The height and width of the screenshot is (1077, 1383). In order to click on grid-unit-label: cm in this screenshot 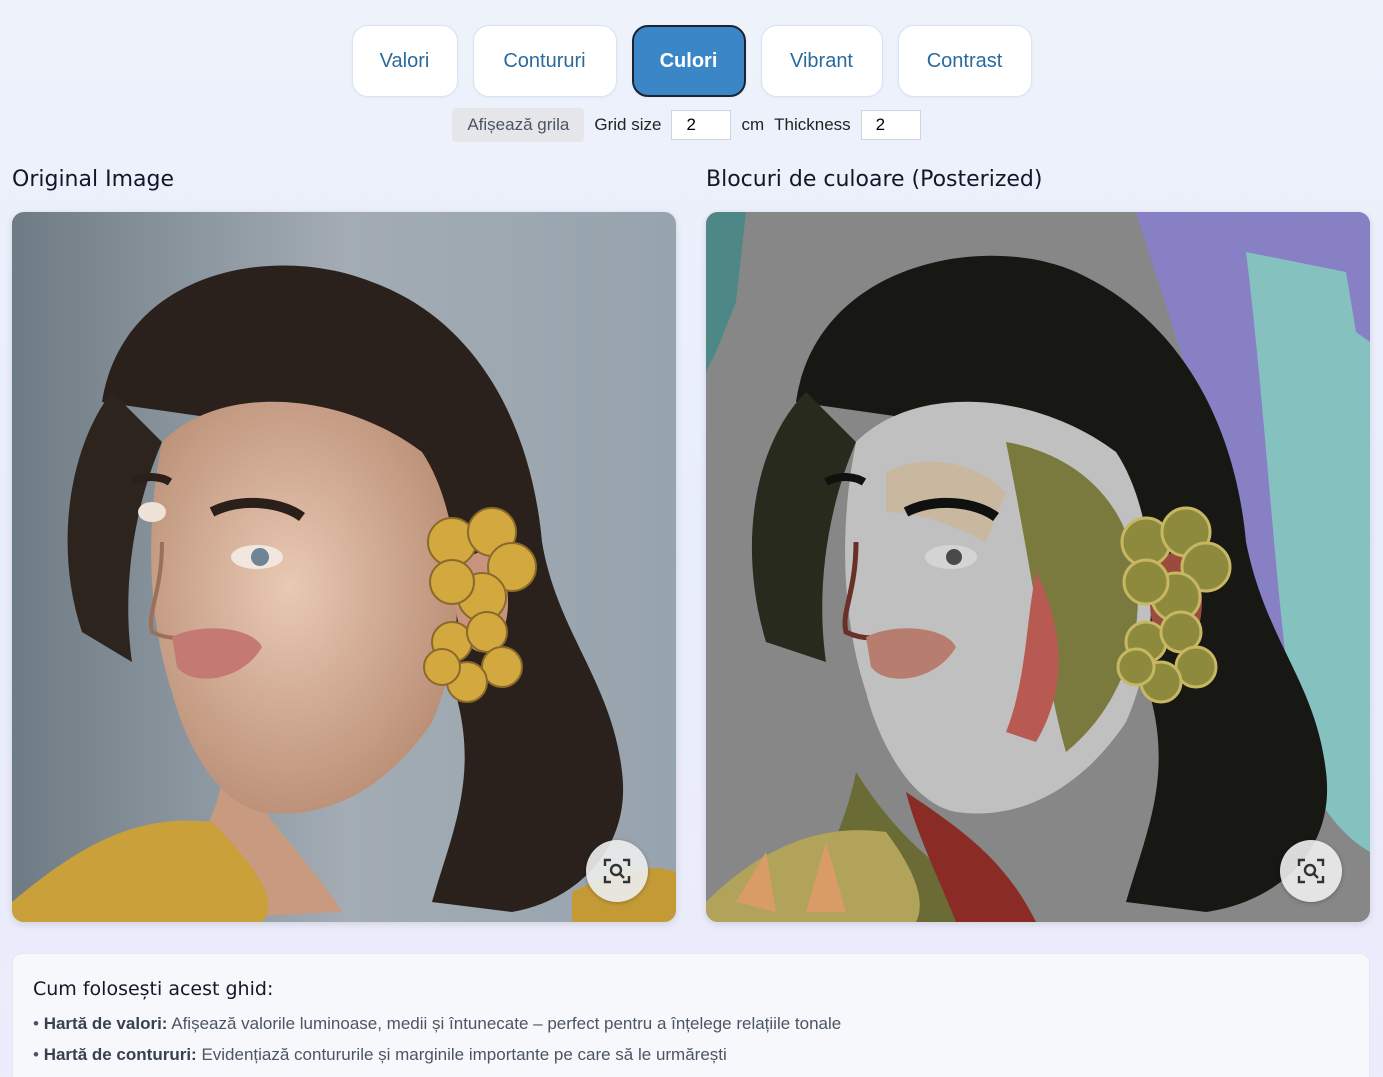, I will do `click(753, 124)`.